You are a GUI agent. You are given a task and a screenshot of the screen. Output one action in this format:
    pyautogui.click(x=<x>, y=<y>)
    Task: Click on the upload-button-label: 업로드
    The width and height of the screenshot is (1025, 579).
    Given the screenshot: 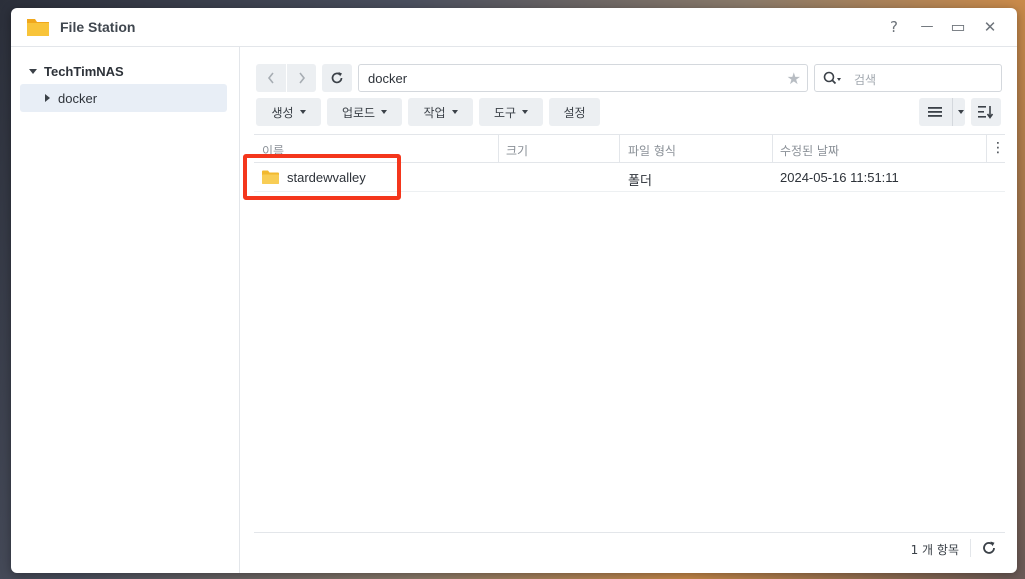 What is the action you would take?
    pyautogui.click(x=358, y=112)
    